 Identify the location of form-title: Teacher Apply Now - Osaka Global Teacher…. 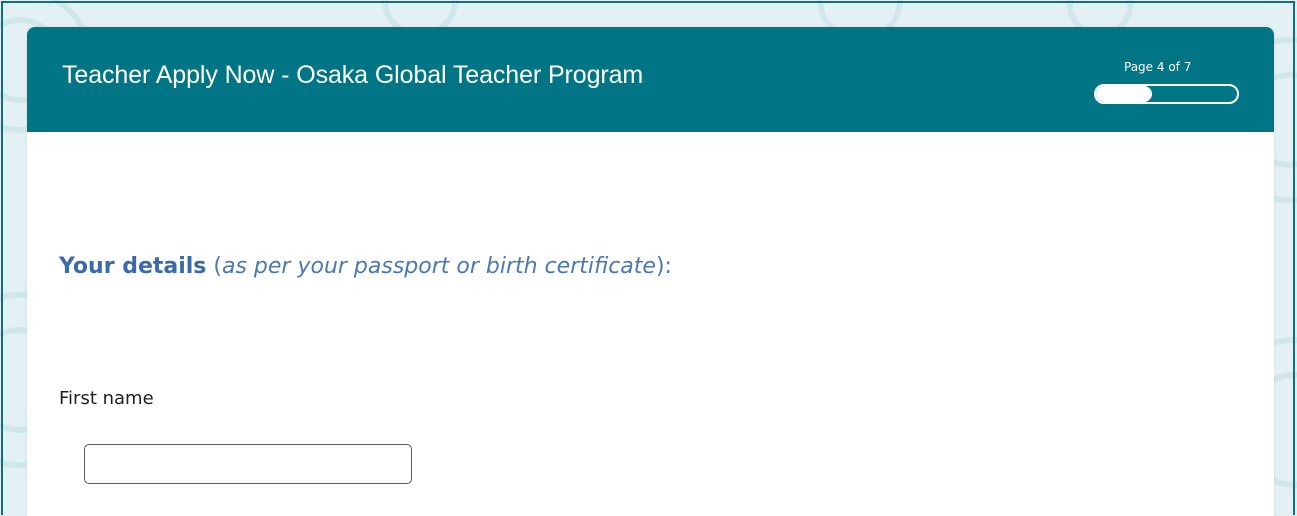
(353, 75).